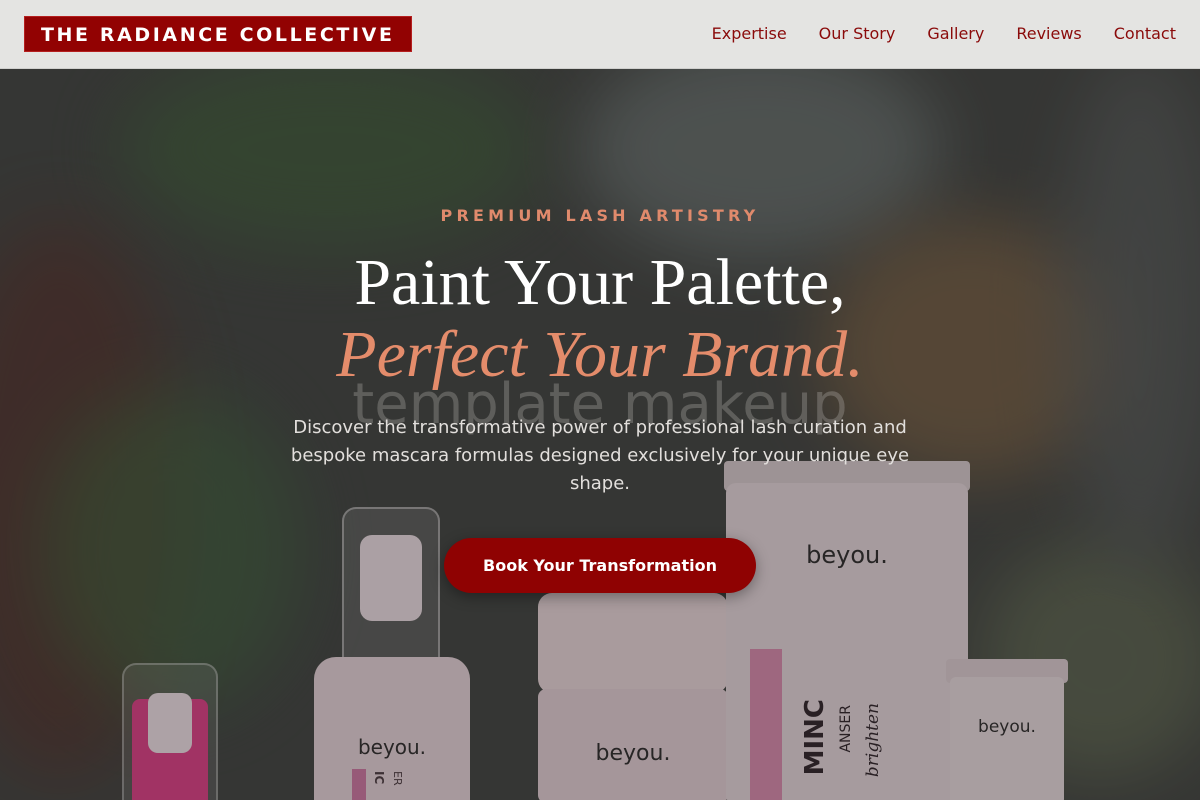  Describe the element at coordinates (857, 34) in the screenshot. I see `nav-link-our-story: Our Story` at that location.